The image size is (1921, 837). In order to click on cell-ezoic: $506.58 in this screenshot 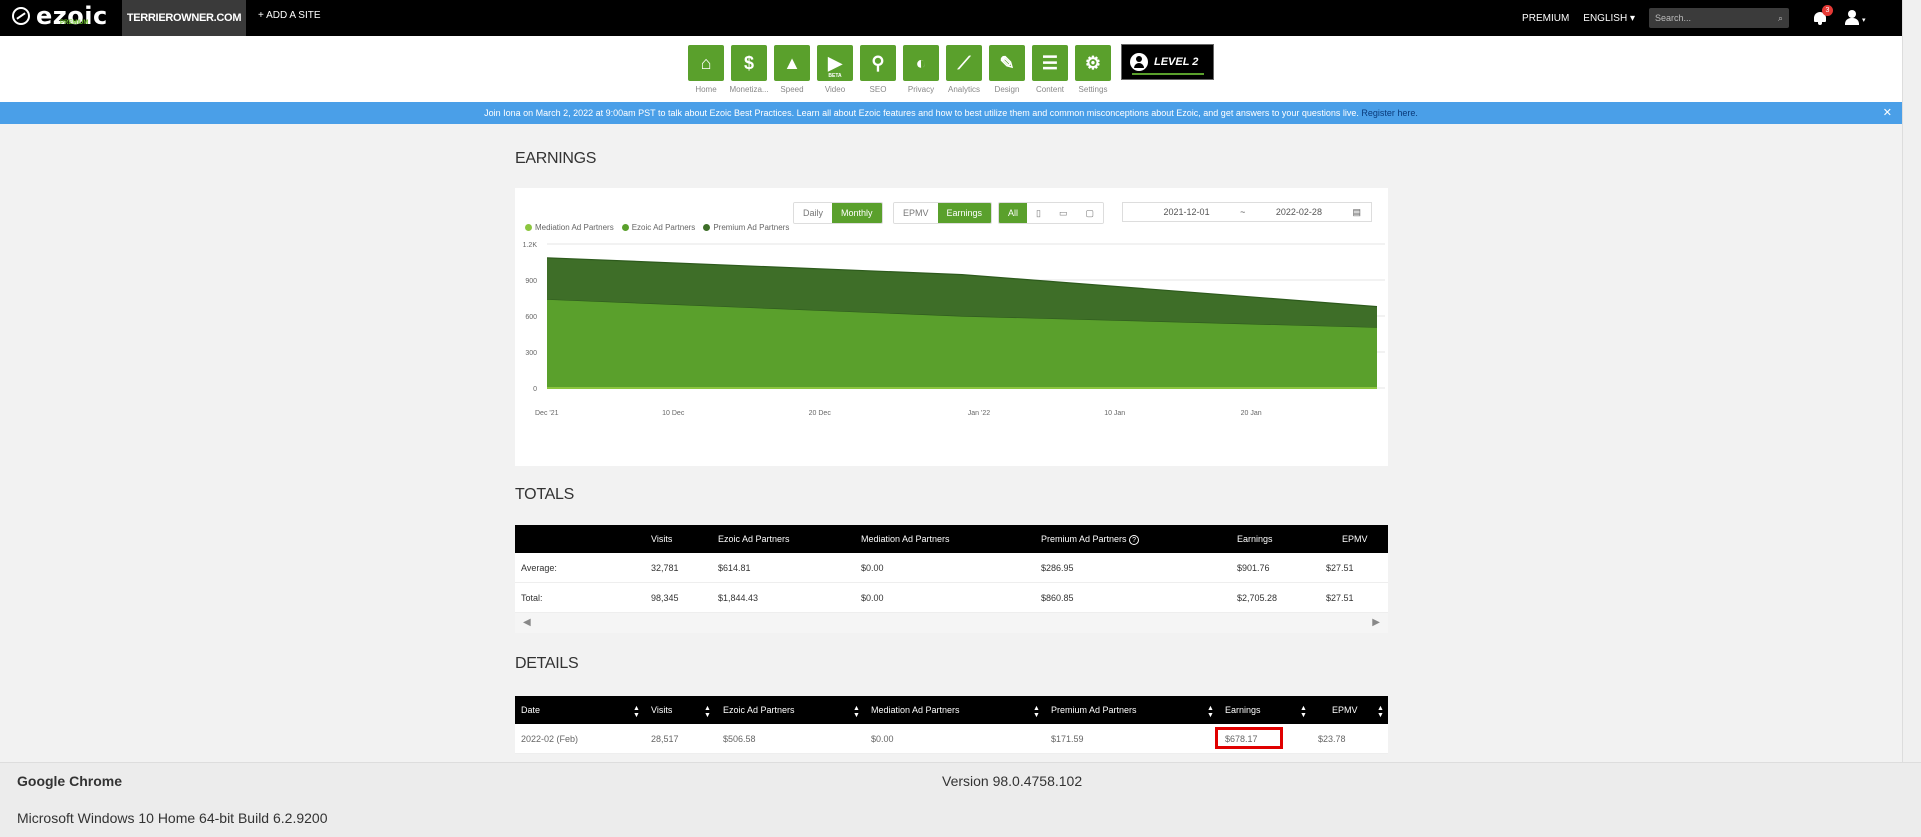, I will do `click(739, 739)`.